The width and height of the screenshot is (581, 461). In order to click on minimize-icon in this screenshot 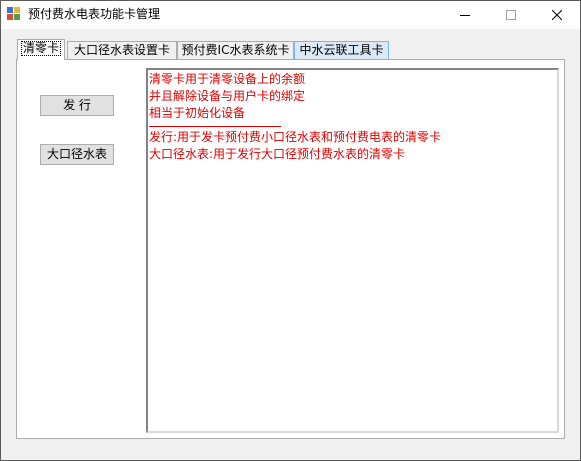, I will do `click(465, 15)`.